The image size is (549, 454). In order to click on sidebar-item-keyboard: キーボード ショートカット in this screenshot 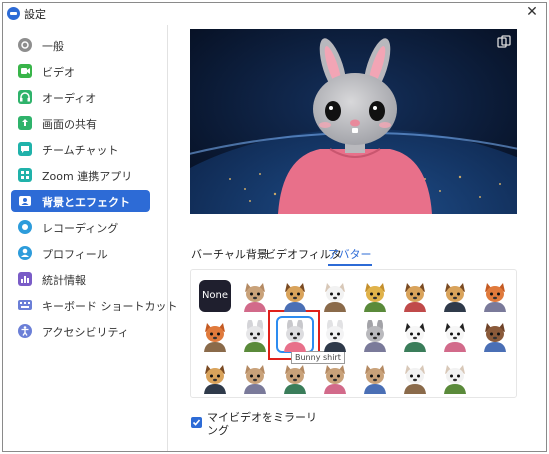, I will do `click(94, 305)`.